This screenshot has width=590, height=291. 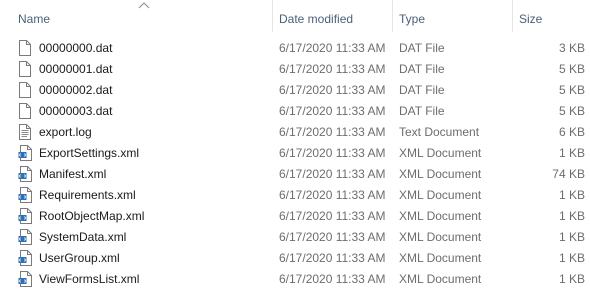 I want to click on column-header-bar: Name Date modified Type Size, so click(x=295, y=16).